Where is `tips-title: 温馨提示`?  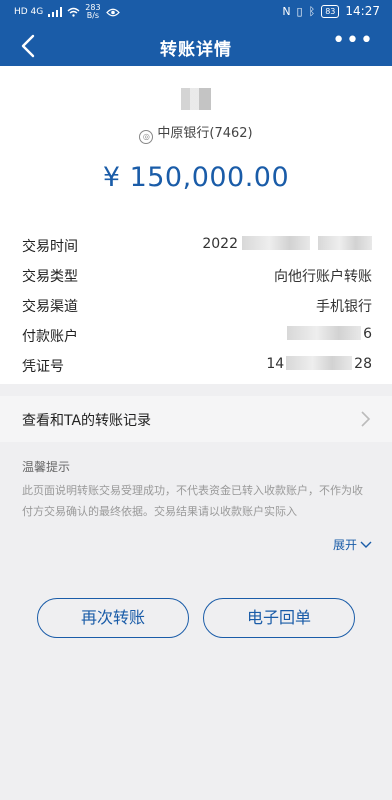
tips-title: 温馨提示 is located at coordinates (46, 467).